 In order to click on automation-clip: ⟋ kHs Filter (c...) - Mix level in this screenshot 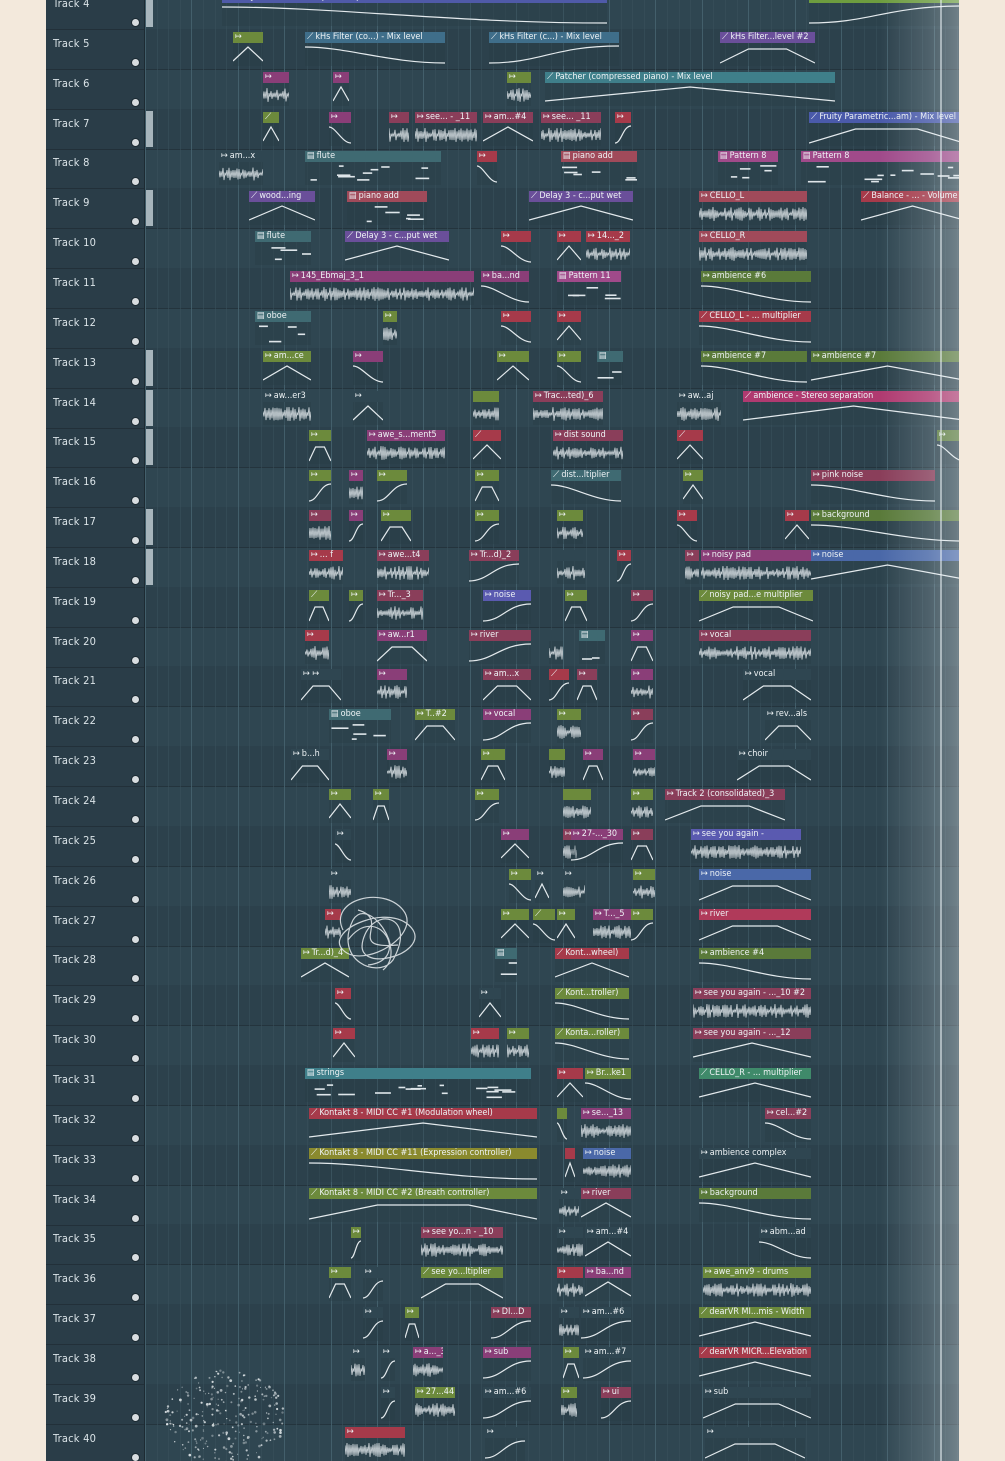, I will do `click(554, 48)`.